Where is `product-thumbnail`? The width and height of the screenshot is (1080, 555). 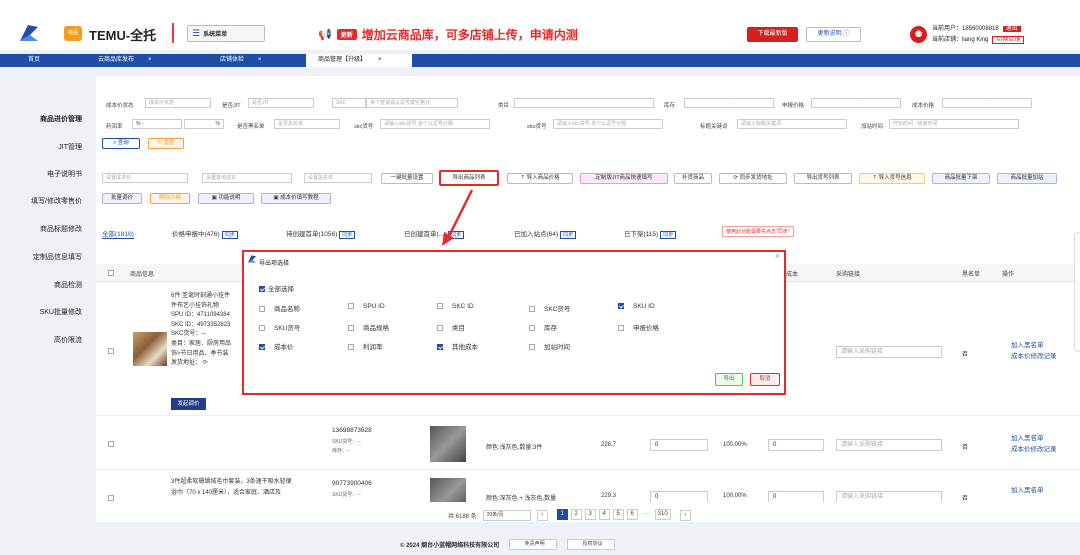
product-thumbnail is located at coordinates (150, 349).